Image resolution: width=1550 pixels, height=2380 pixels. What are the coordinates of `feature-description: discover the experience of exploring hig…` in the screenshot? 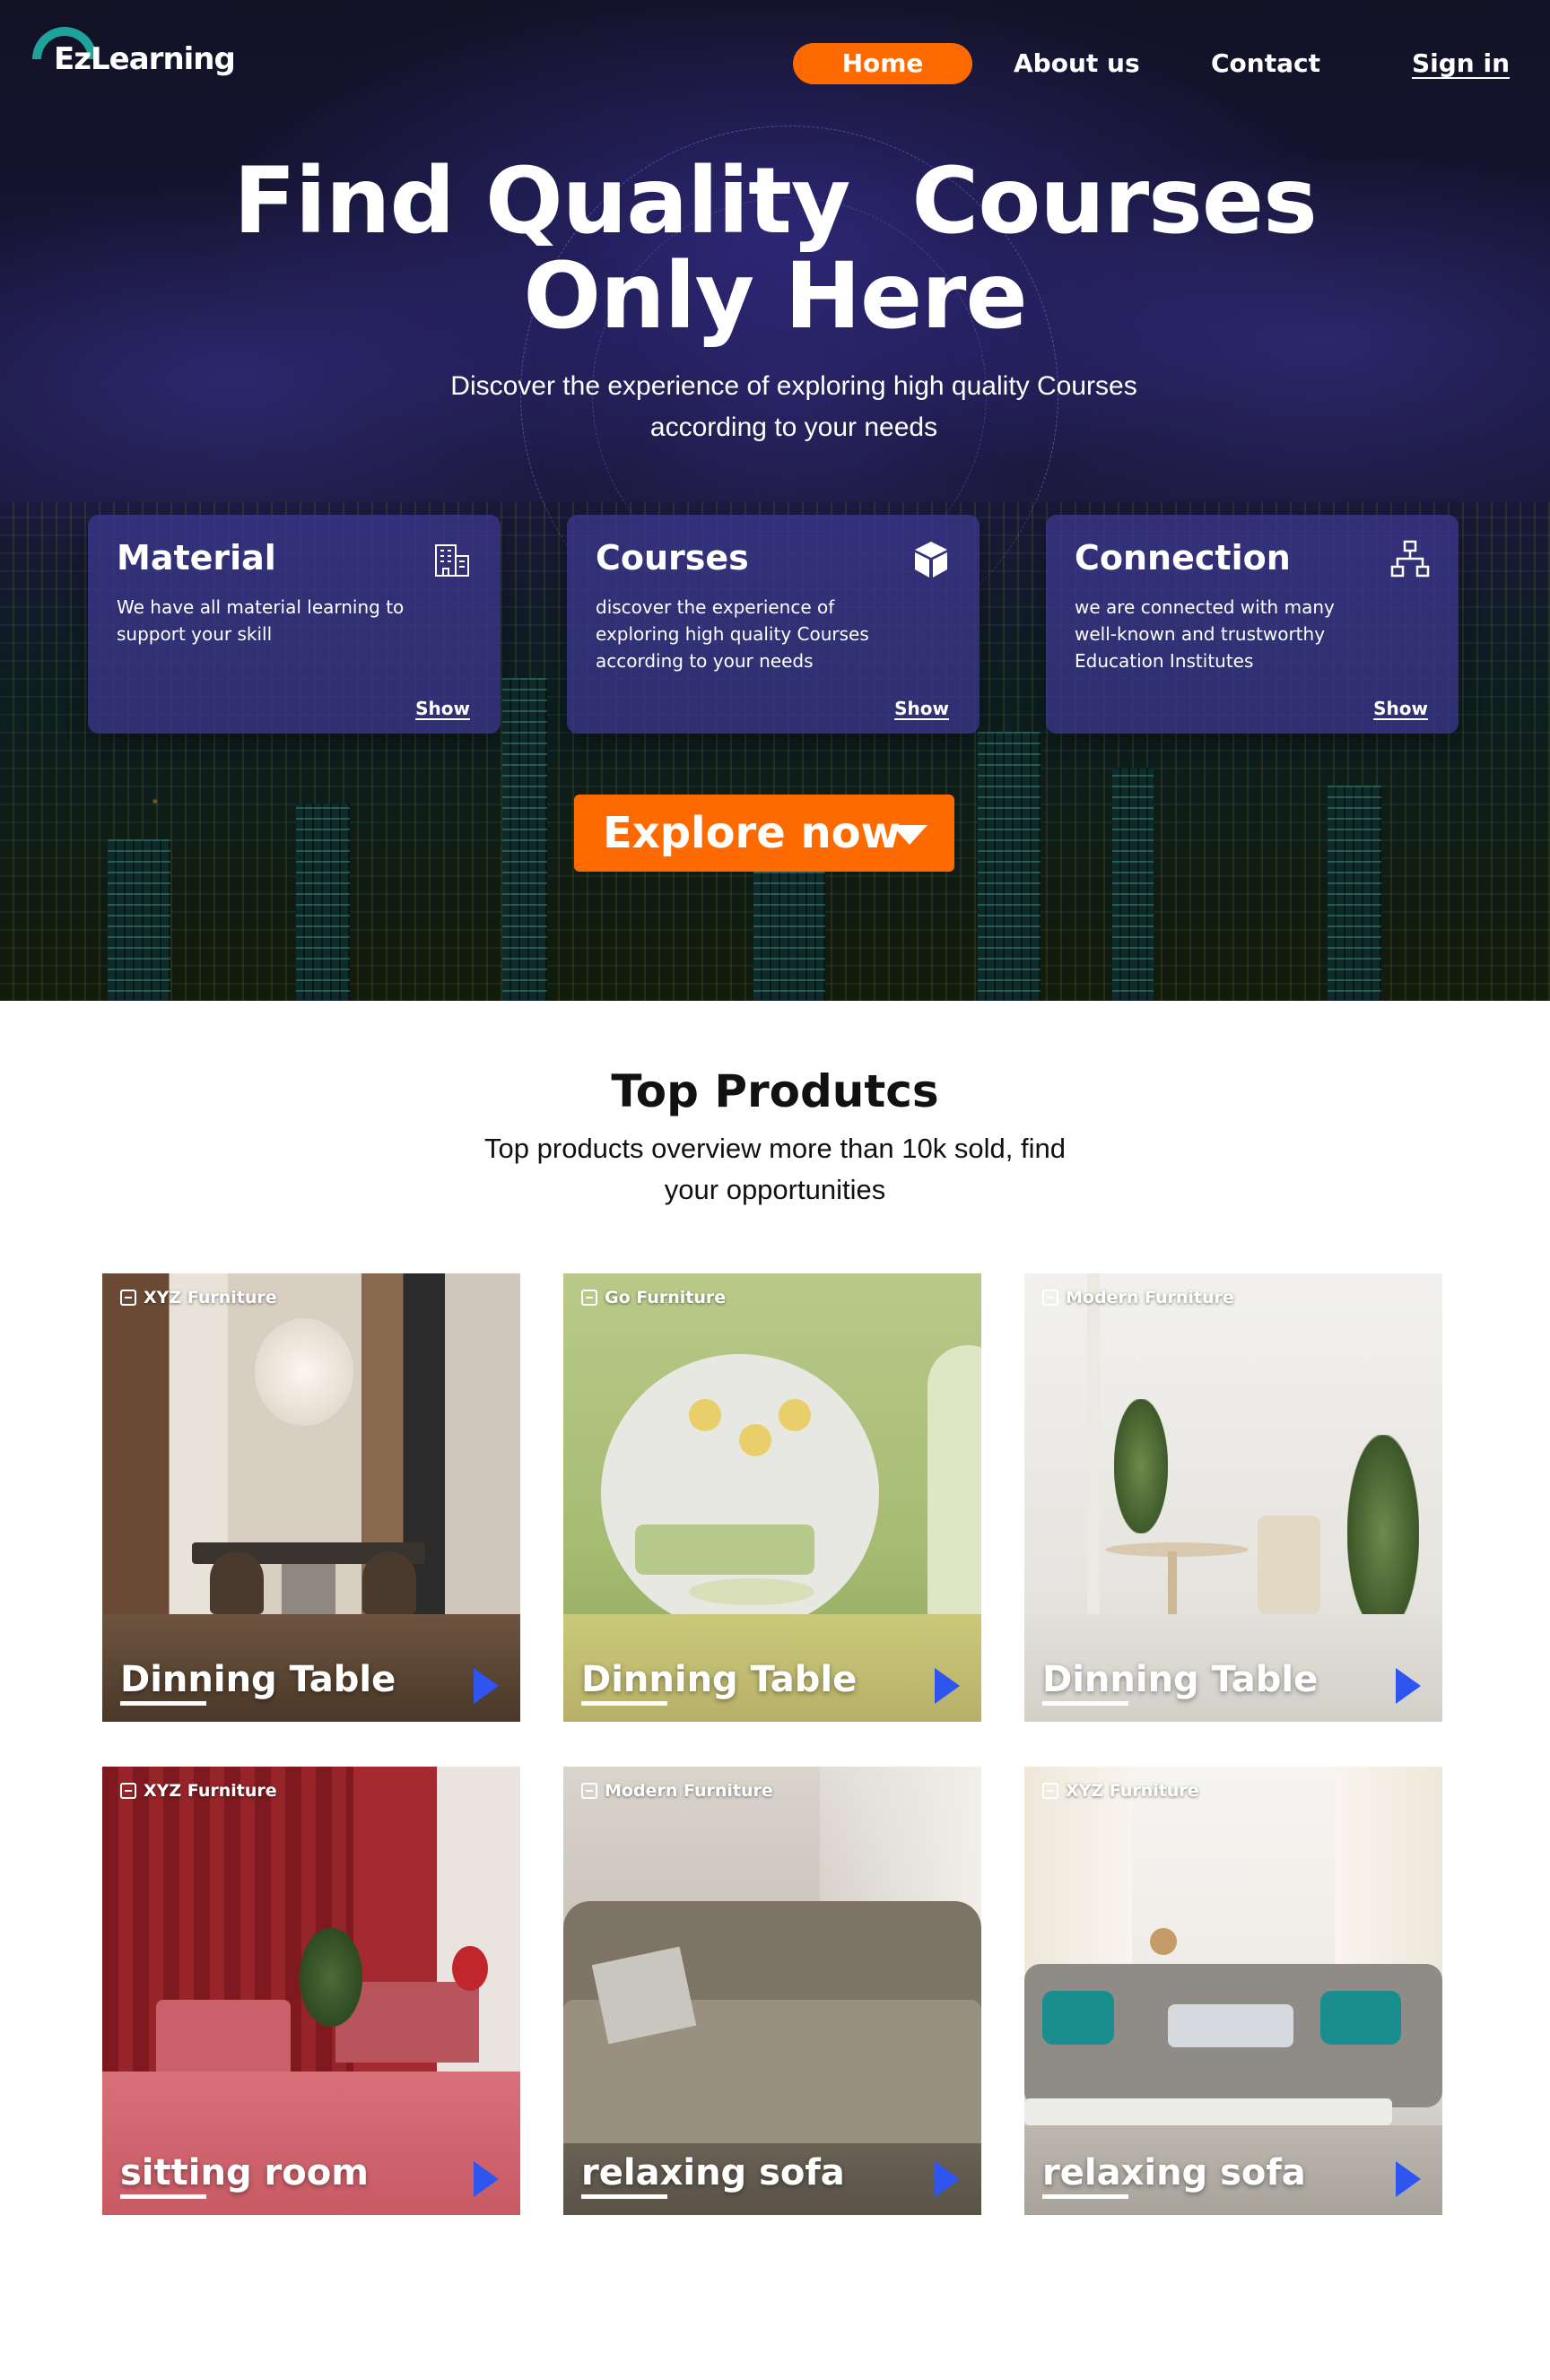 It's located at (732, 634).